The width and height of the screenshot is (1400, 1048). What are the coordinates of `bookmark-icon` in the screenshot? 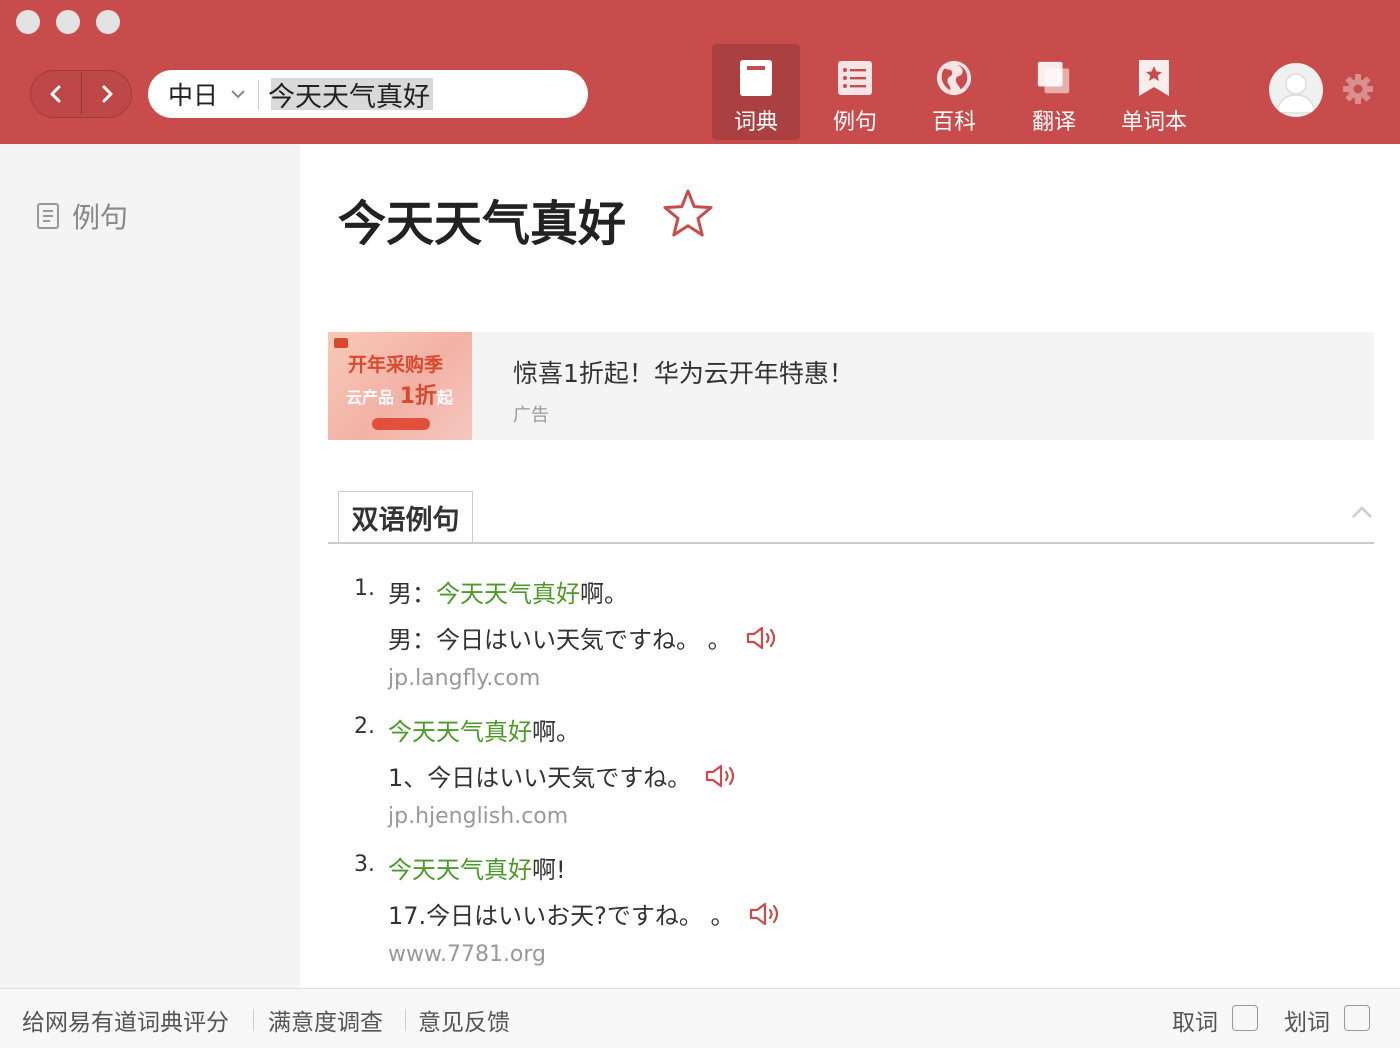 It's located at (1154, 78).